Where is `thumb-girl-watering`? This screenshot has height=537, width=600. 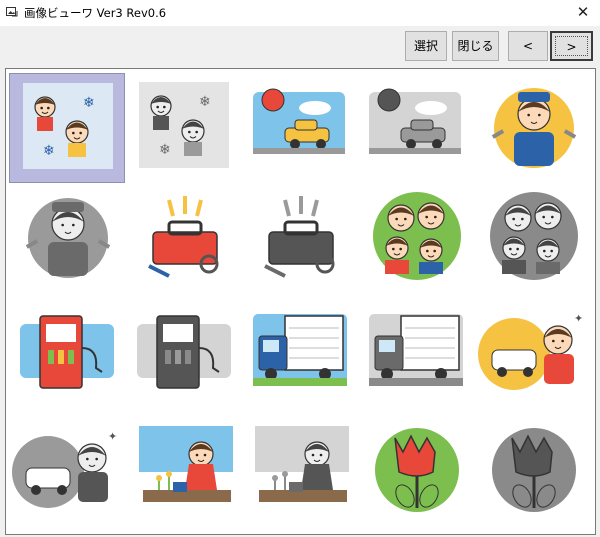
thumb-girl-watering is located at coordinates (184, 468).